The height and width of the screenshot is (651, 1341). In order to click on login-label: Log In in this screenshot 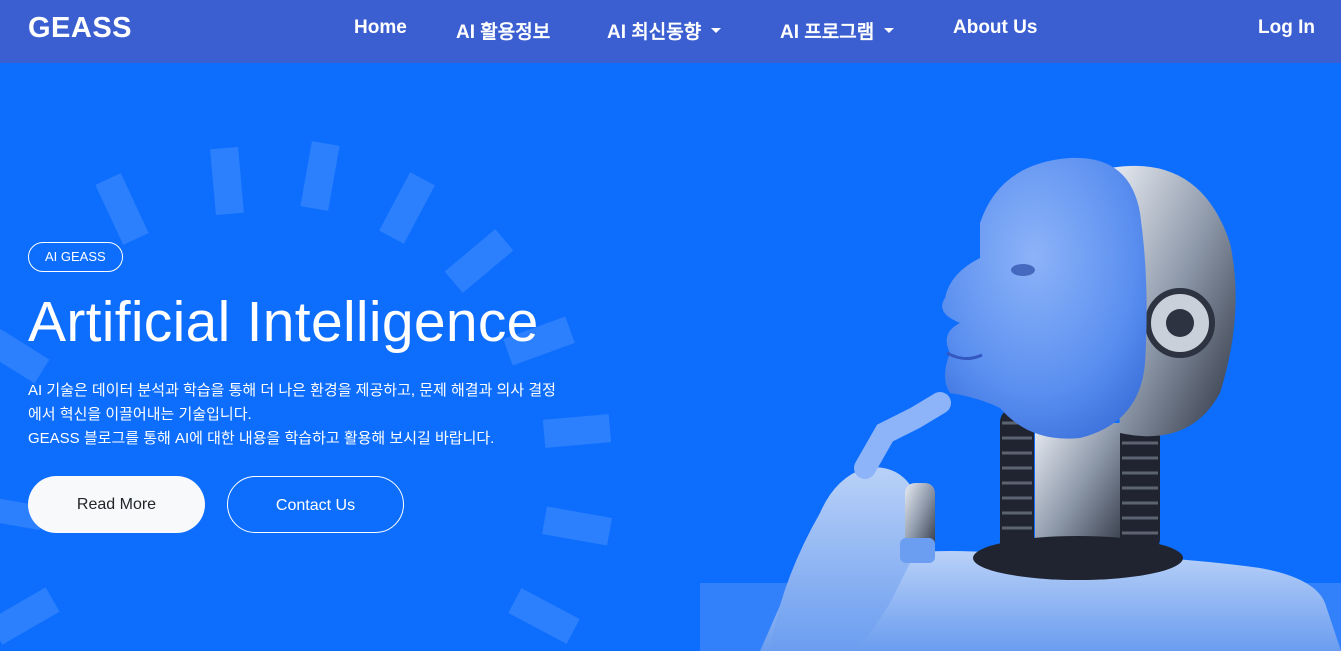, I will do `click(1286, 27)`.